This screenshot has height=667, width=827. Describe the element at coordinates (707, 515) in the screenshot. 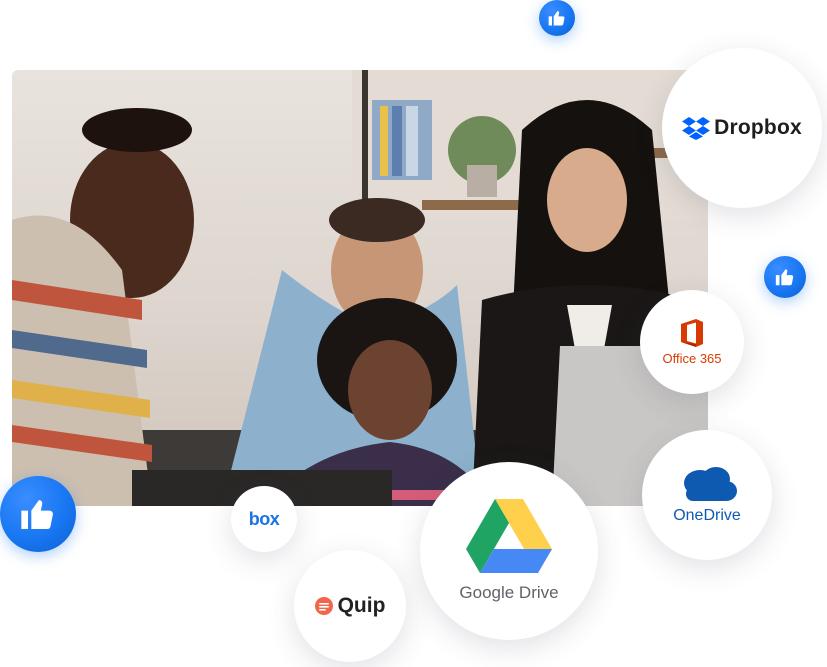

I see `onedrive-label: OneDrive` at that location.